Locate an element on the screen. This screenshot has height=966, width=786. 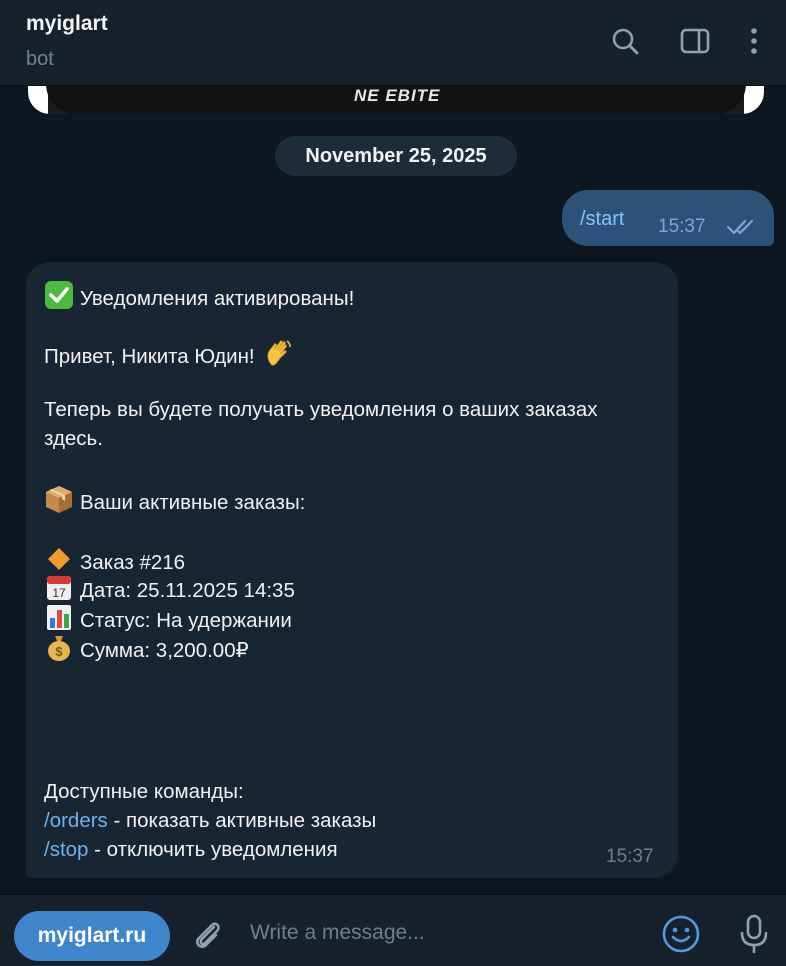
media-border-right is located at coordinates (754, 100).